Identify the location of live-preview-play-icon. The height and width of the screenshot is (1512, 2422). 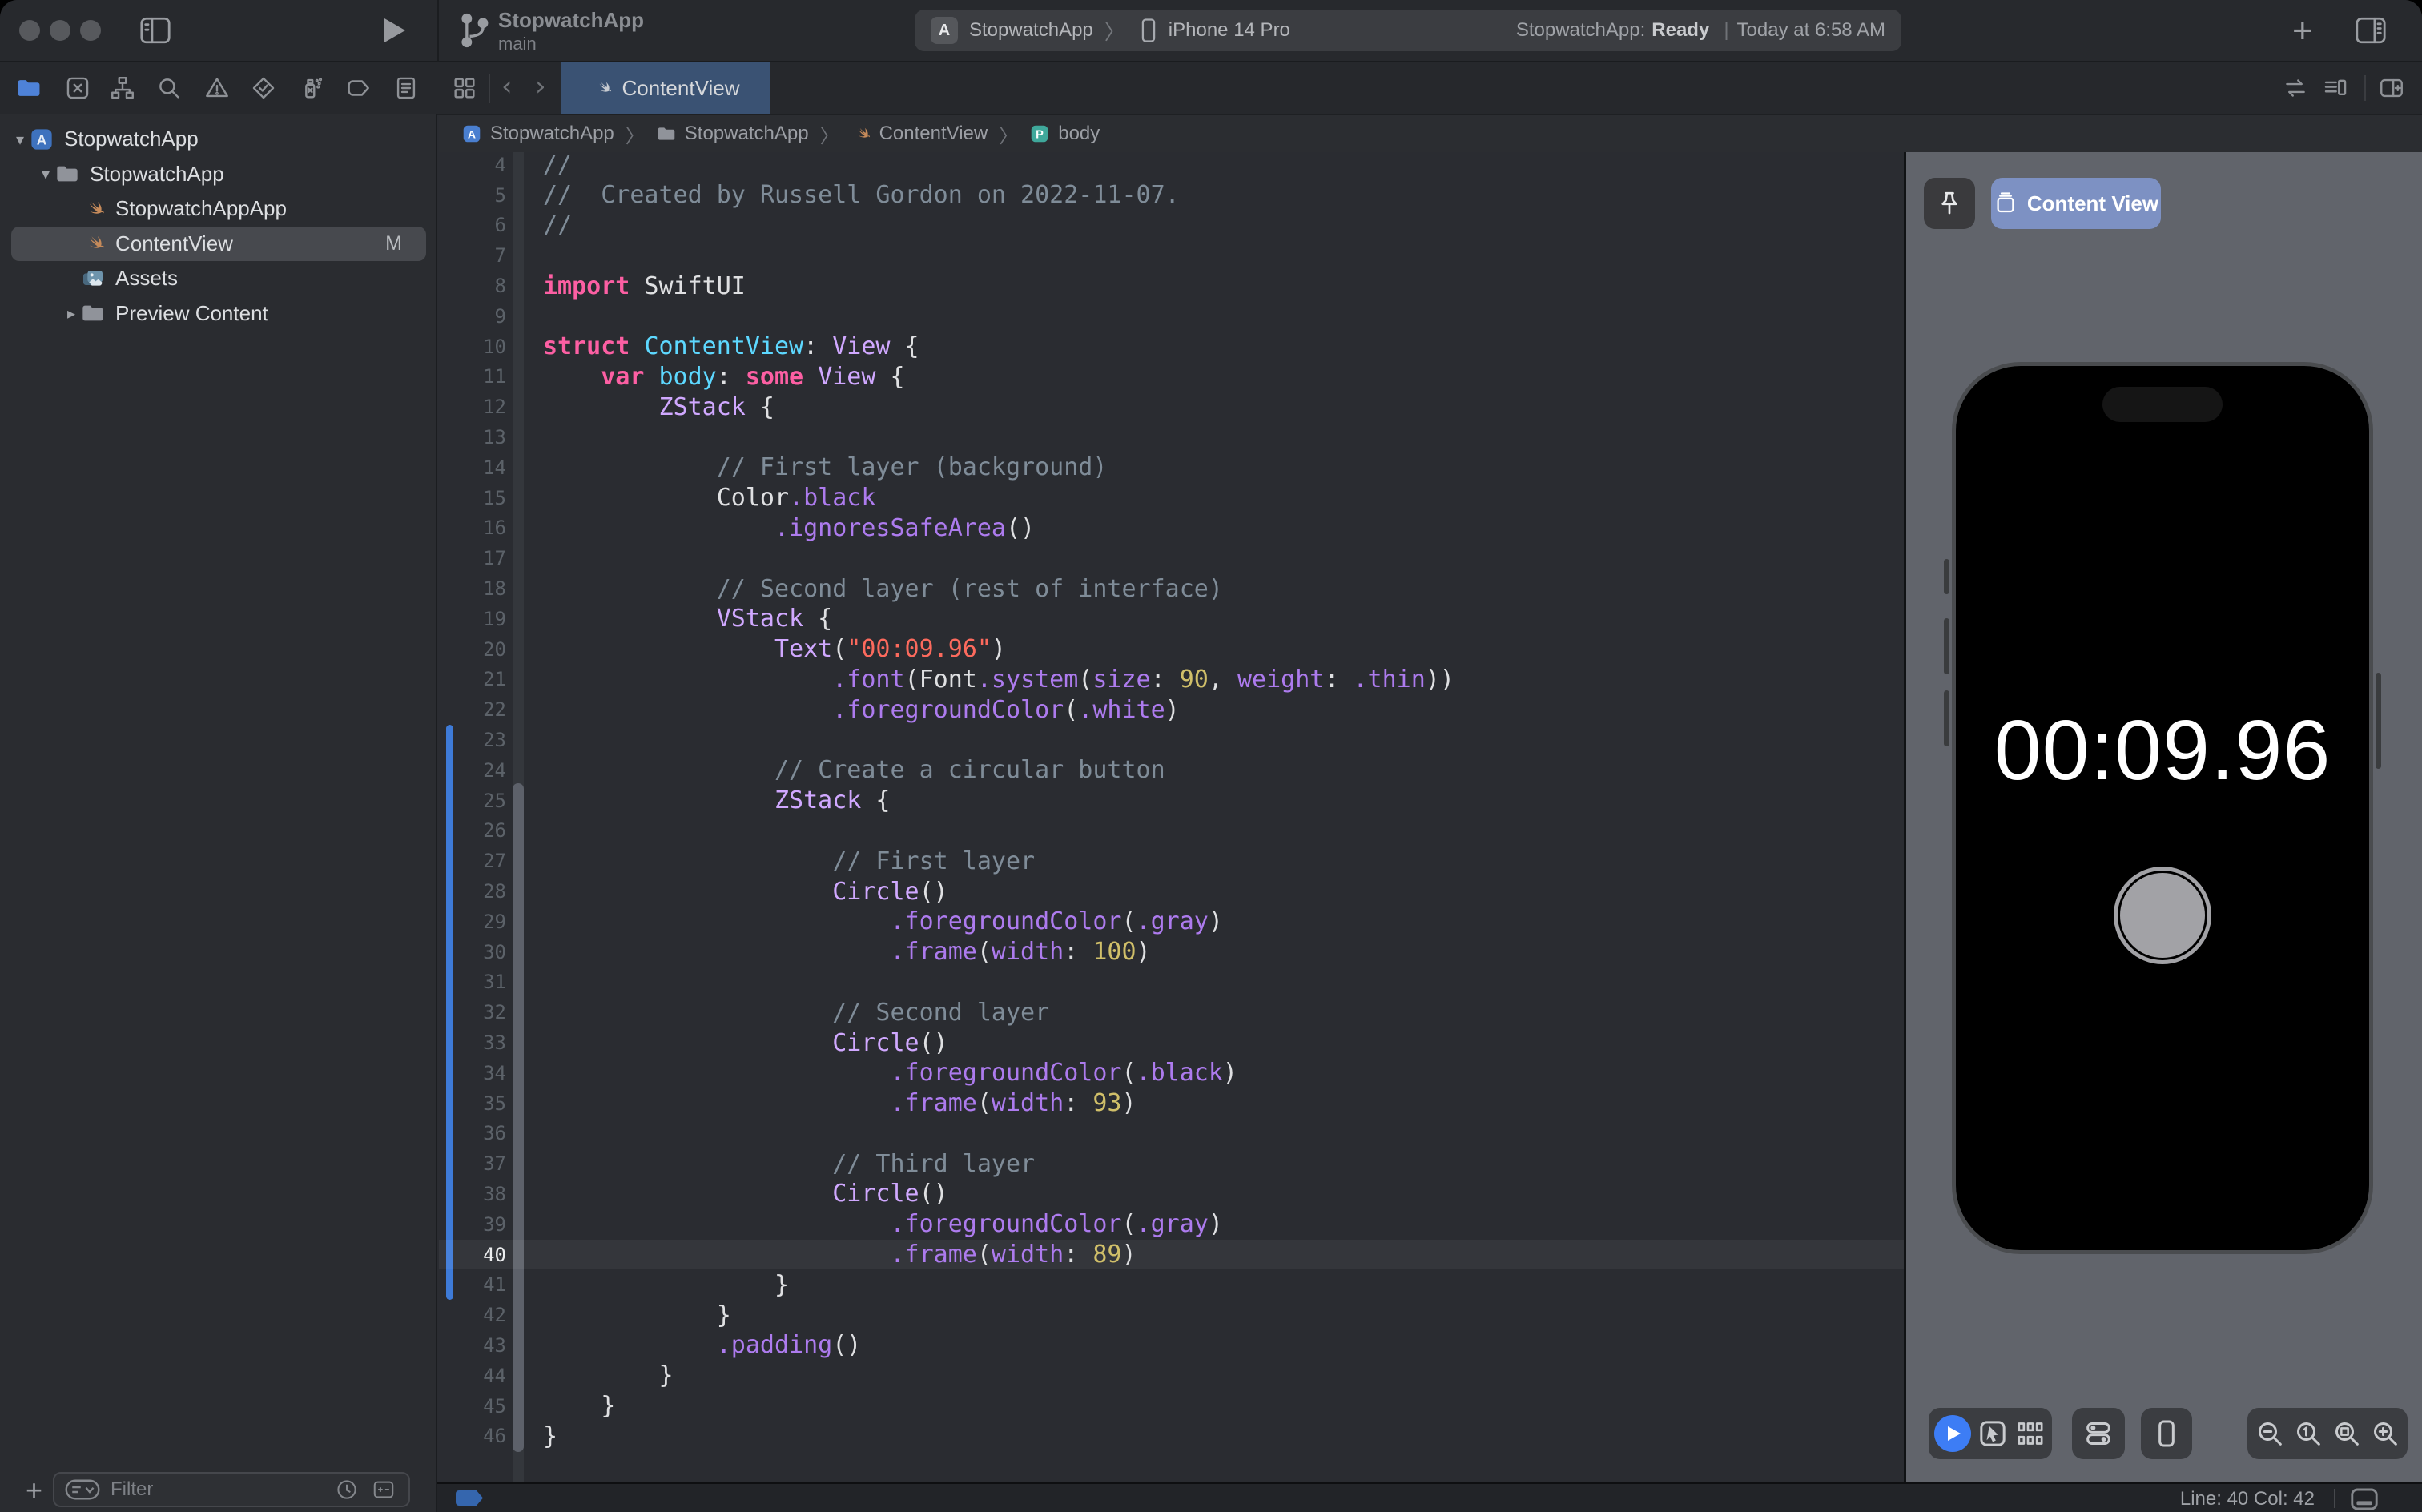
(1952, 1433).